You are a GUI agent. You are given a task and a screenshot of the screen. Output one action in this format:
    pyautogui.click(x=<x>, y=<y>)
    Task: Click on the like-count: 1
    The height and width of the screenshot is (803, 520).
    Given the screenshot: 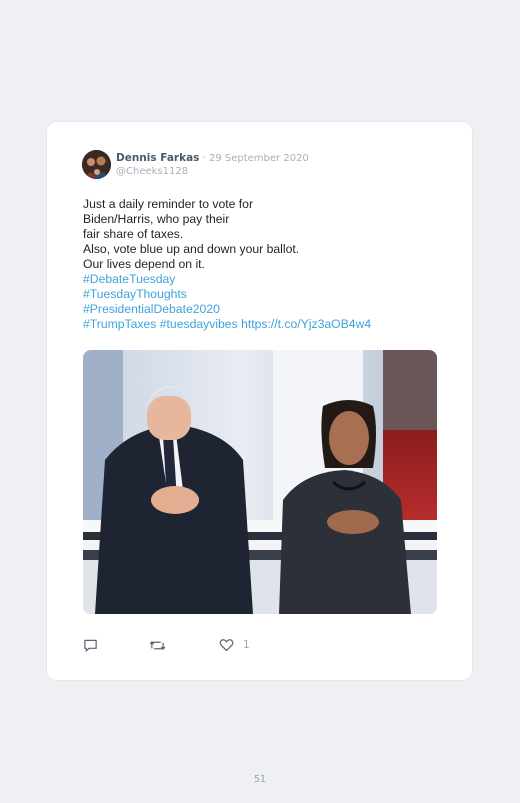 What is the action you would take?
    pyautogui.click(x=246, y=645)
    